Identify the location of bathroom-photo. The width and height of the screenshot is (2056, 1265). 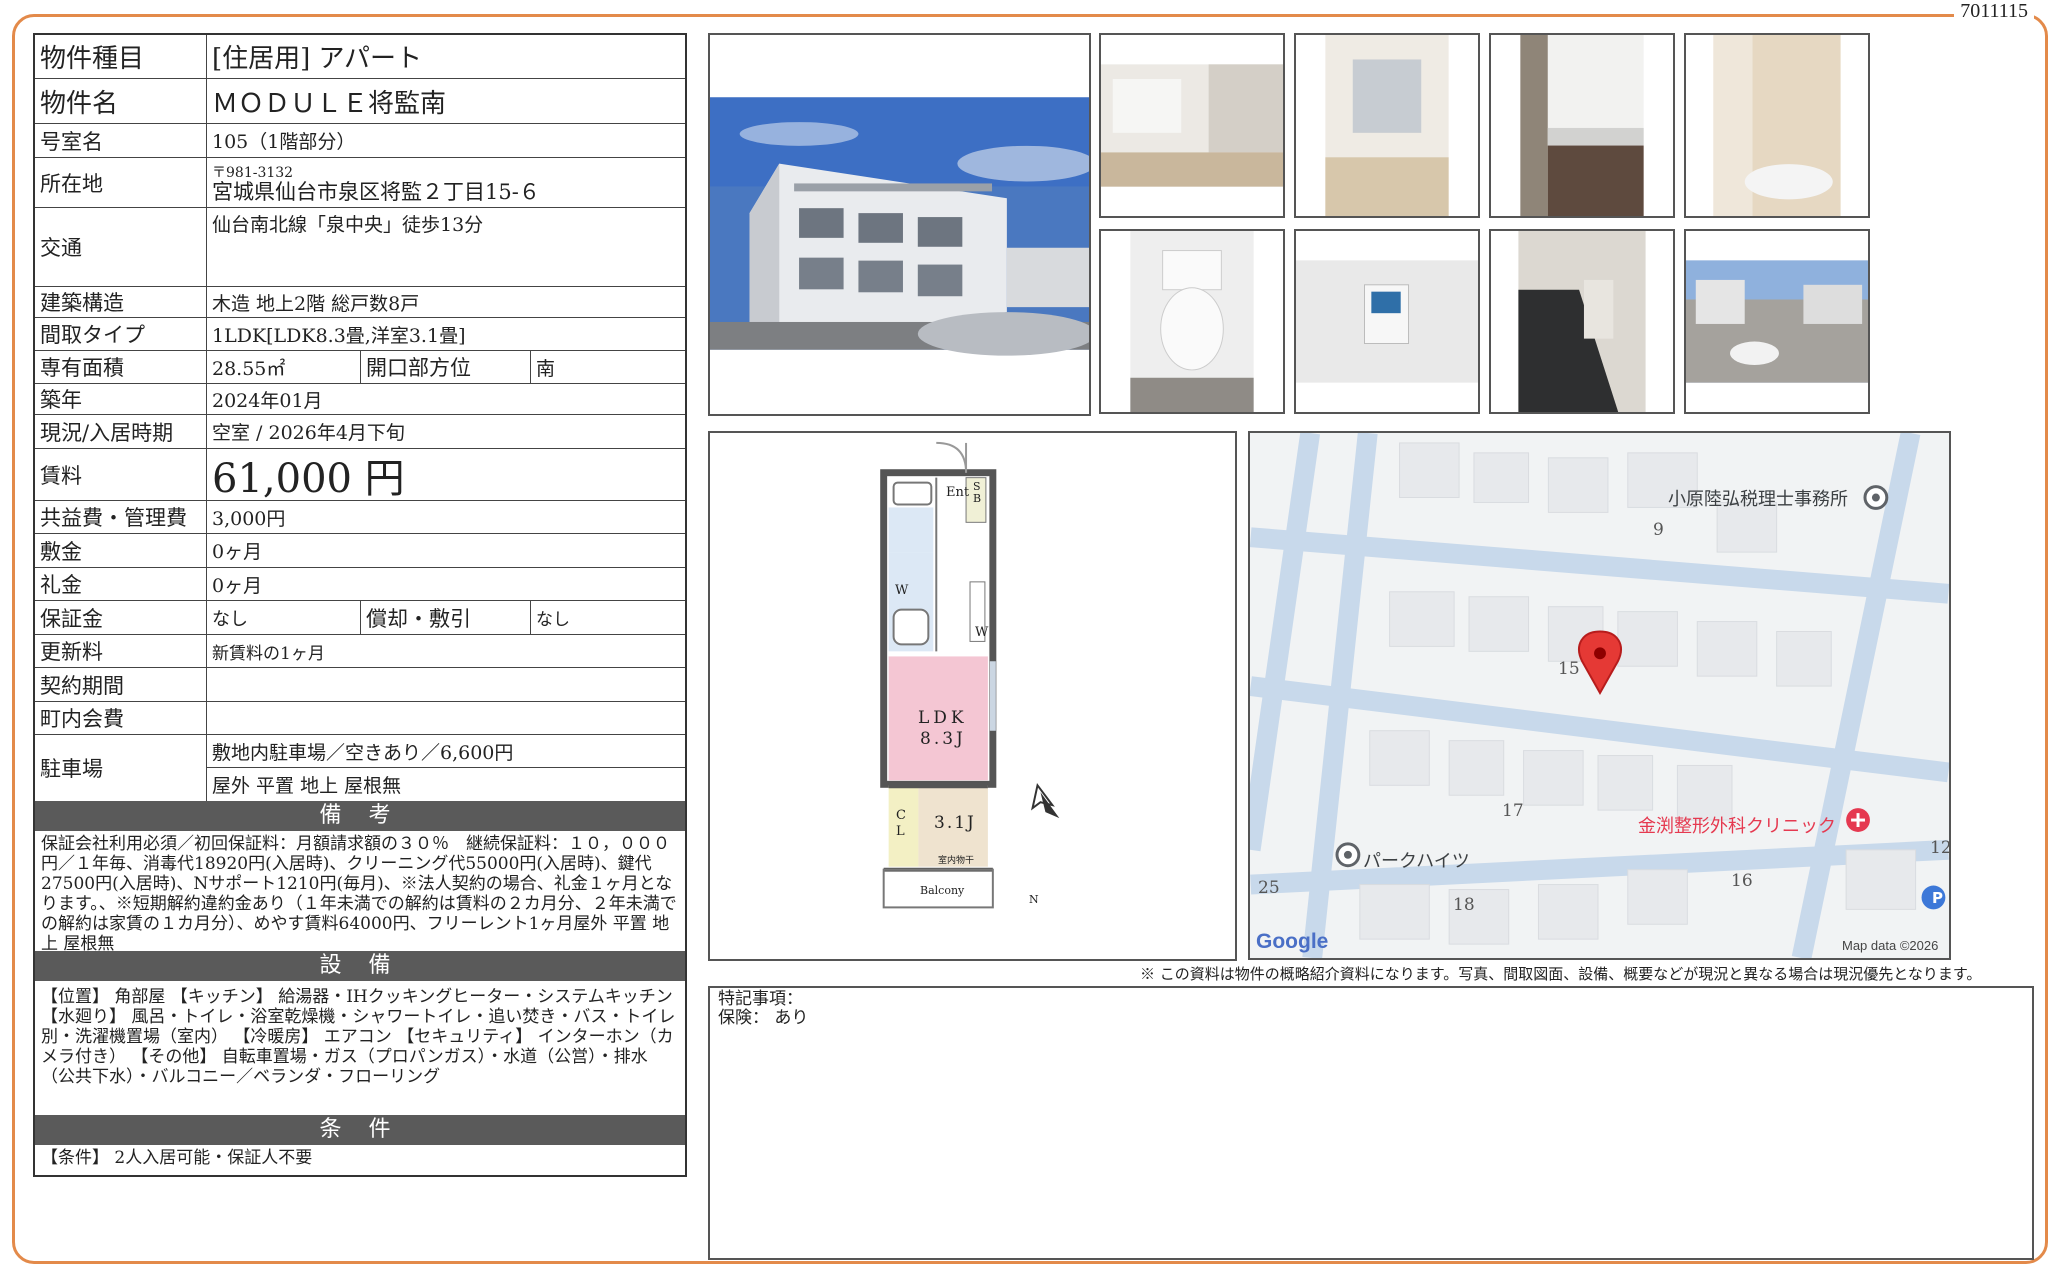
(1777, 125).